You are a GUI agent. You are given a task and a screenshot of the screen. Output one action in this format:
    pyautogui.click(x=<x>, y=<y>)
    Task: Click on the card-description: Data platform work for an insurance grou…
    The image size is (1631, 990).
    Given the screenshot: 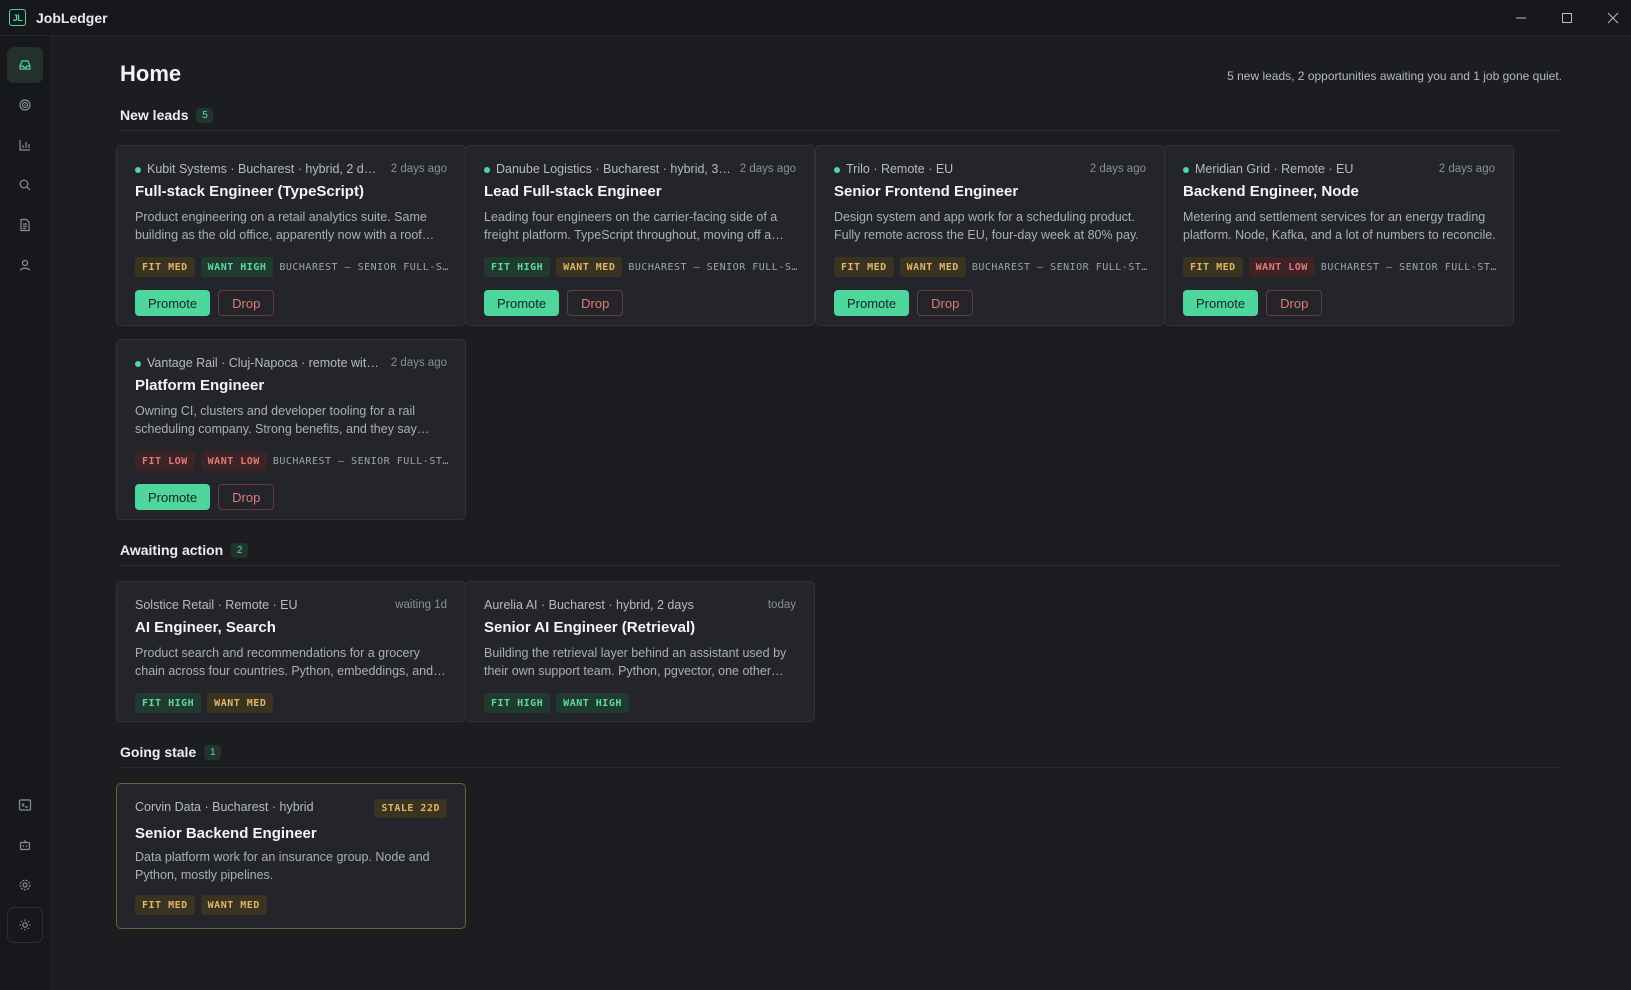 What is the action you would take?
    pyautogui.click(x=282, y=866)
    